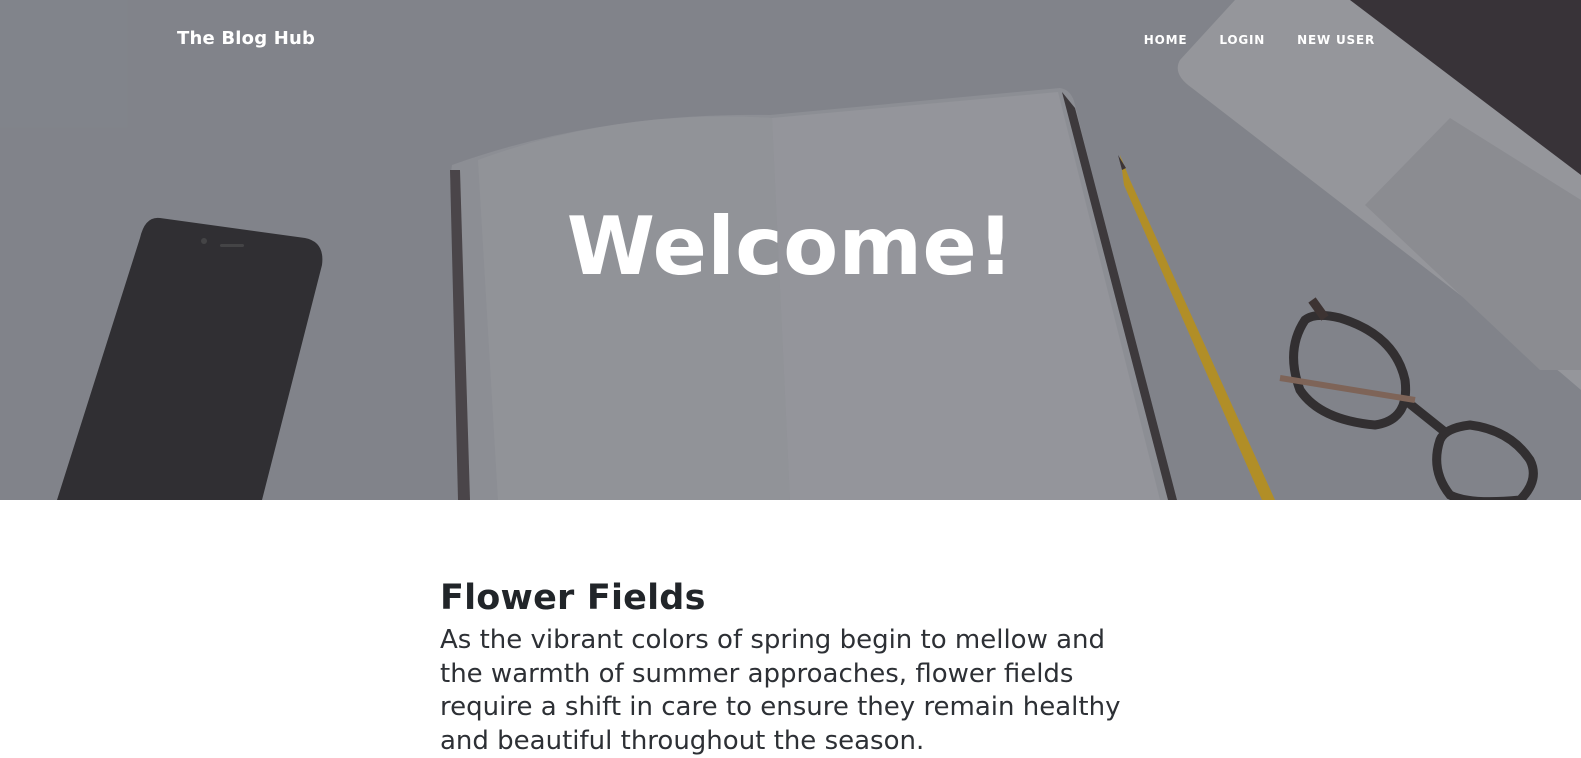 This screenshot has height=758, width=1581. I want to click on post-title: Flower Fields, so click(790, 598).